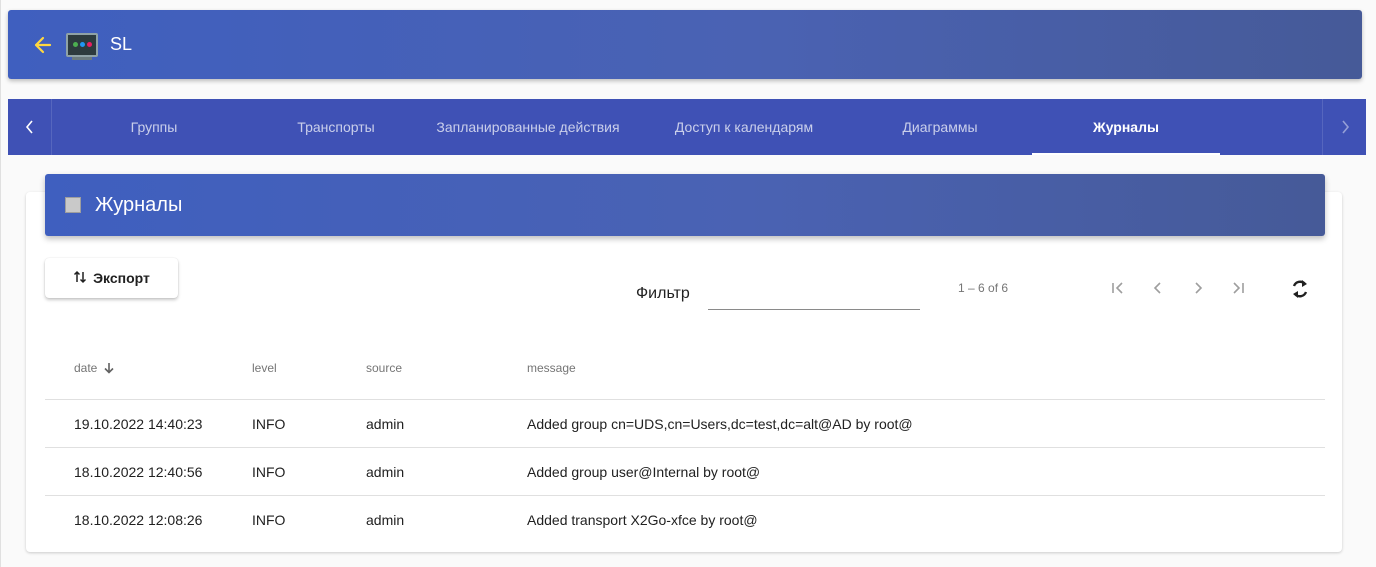  I want to click on header-message: message, so click(926, 368).